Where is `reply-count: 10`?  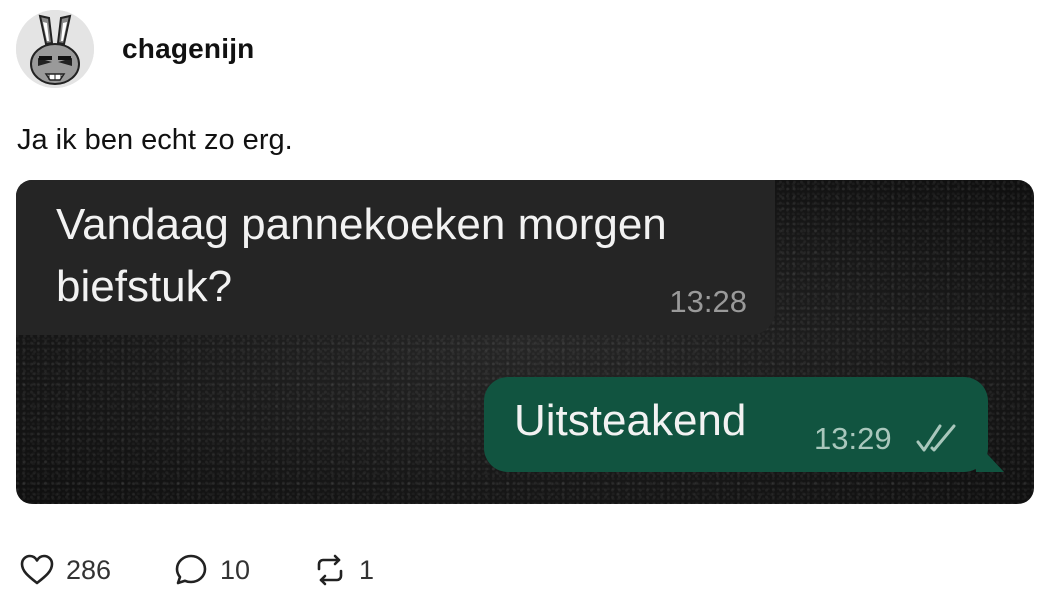 reply-count: 10 is located at coordinates (235, 569).